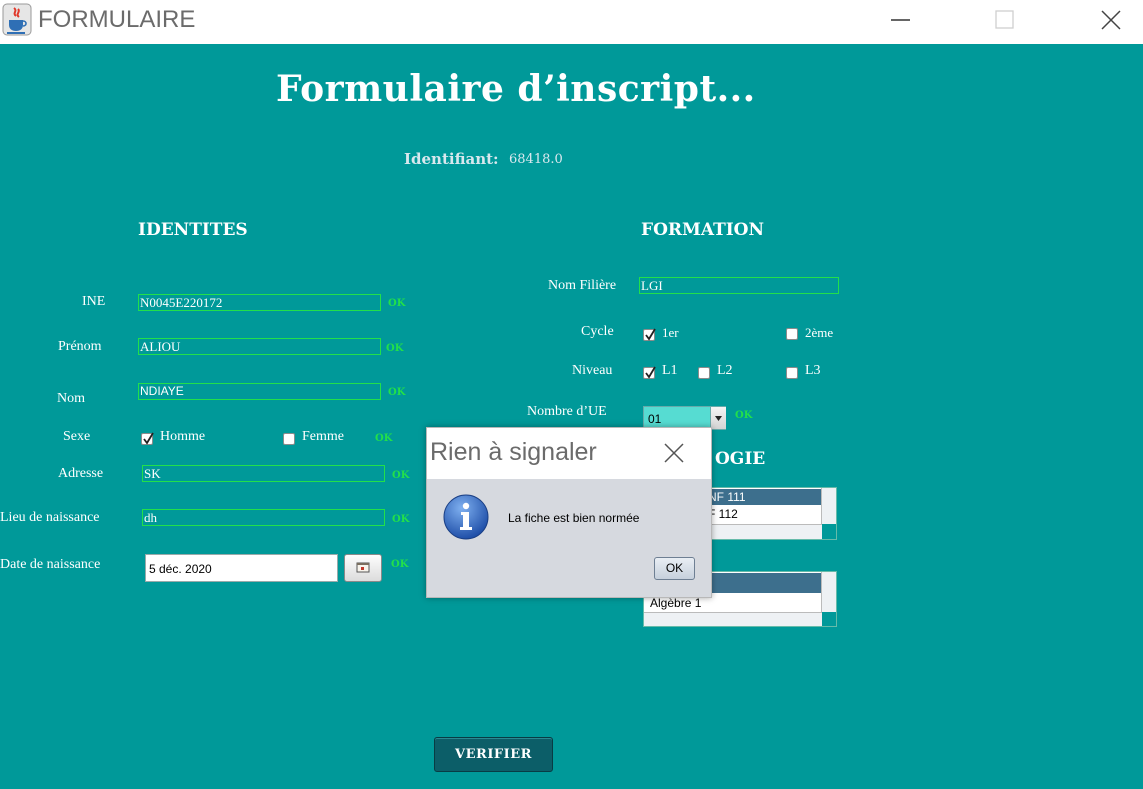 The width and height of the screenshot is (1143, 789). What do you see at coordinates (147, 438) in the screenshot?
I see `homme-checkbox` at bounding box center [147, 438].